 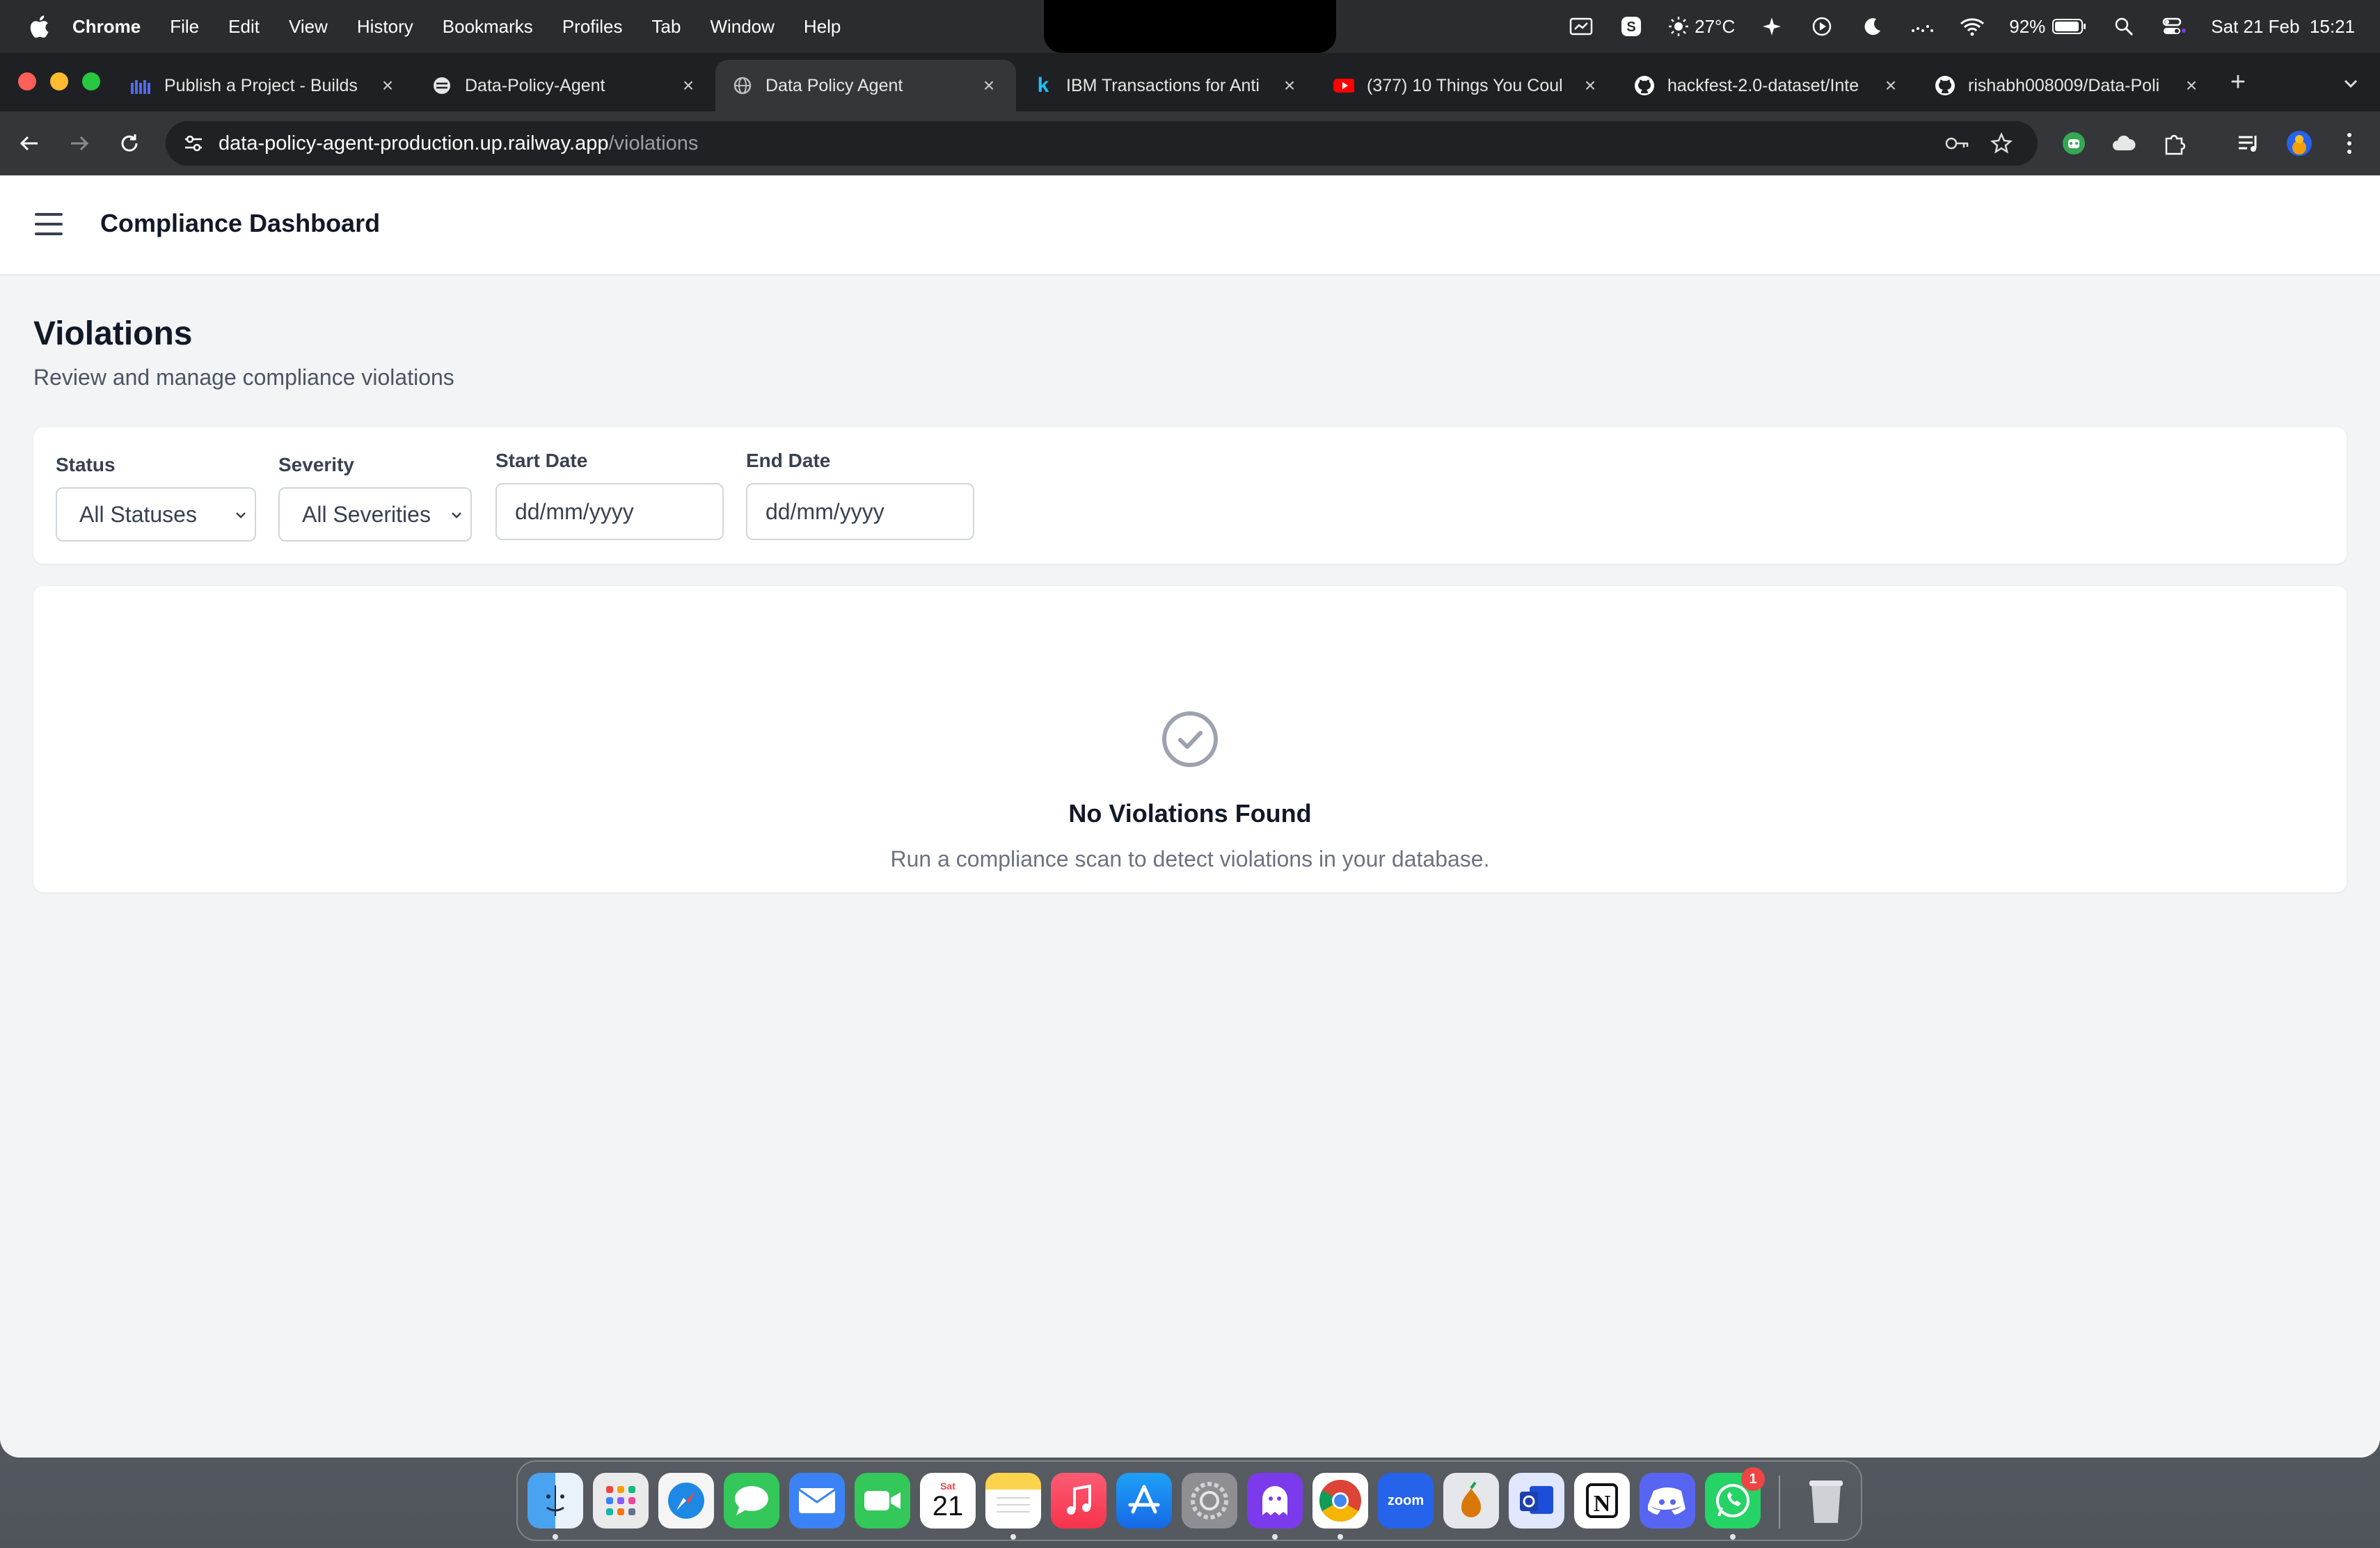 I want to click on menu-file: File, so click(x=185, y=27).